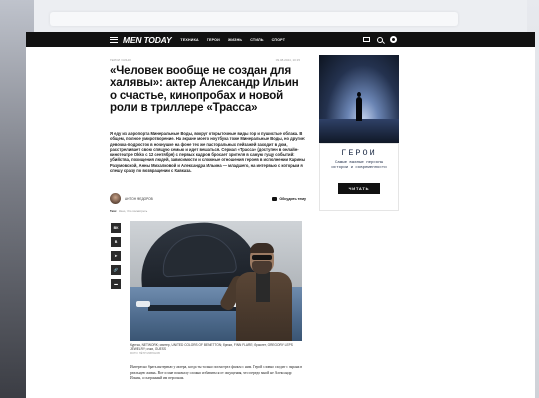 Image resolution: width=539 pixels, height=398 pixels. I want to click on nav-link-sport: СПОРТ, so click(279, 40).